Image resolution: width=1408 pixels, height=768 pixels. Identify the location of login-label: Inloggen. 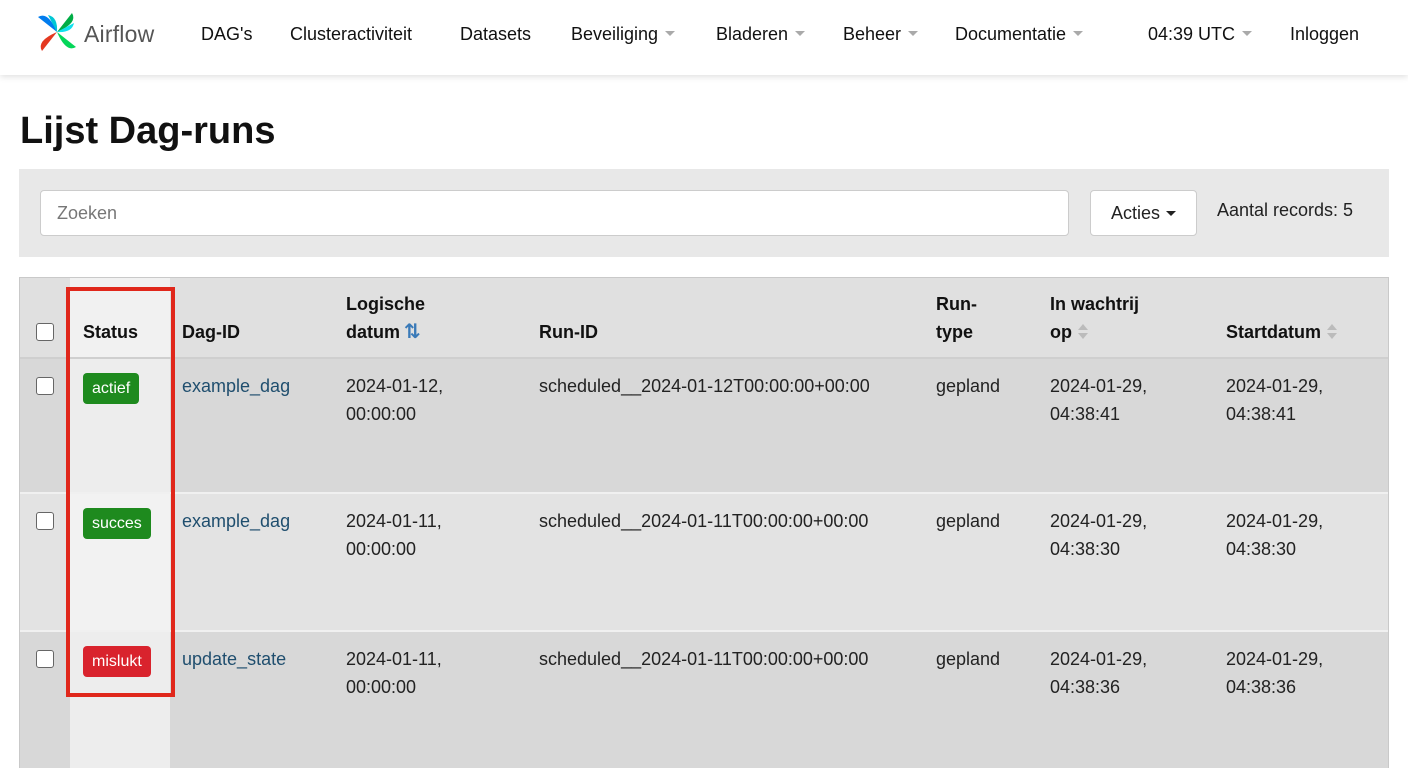
(1325, 34).